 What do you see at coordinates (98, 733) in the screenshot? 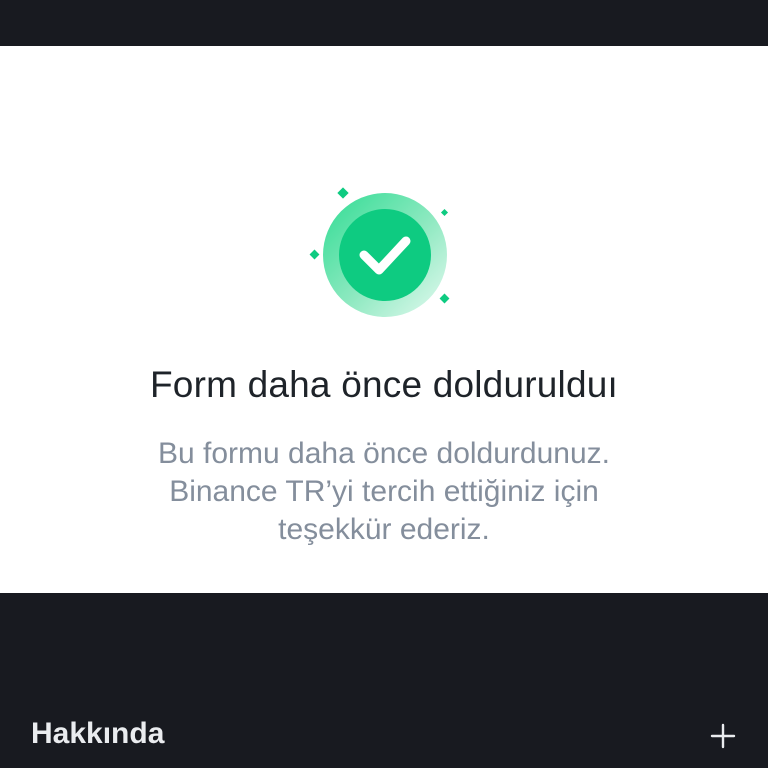
I see `footer-section-title: Hakkında` at bounding box center [98, 733].